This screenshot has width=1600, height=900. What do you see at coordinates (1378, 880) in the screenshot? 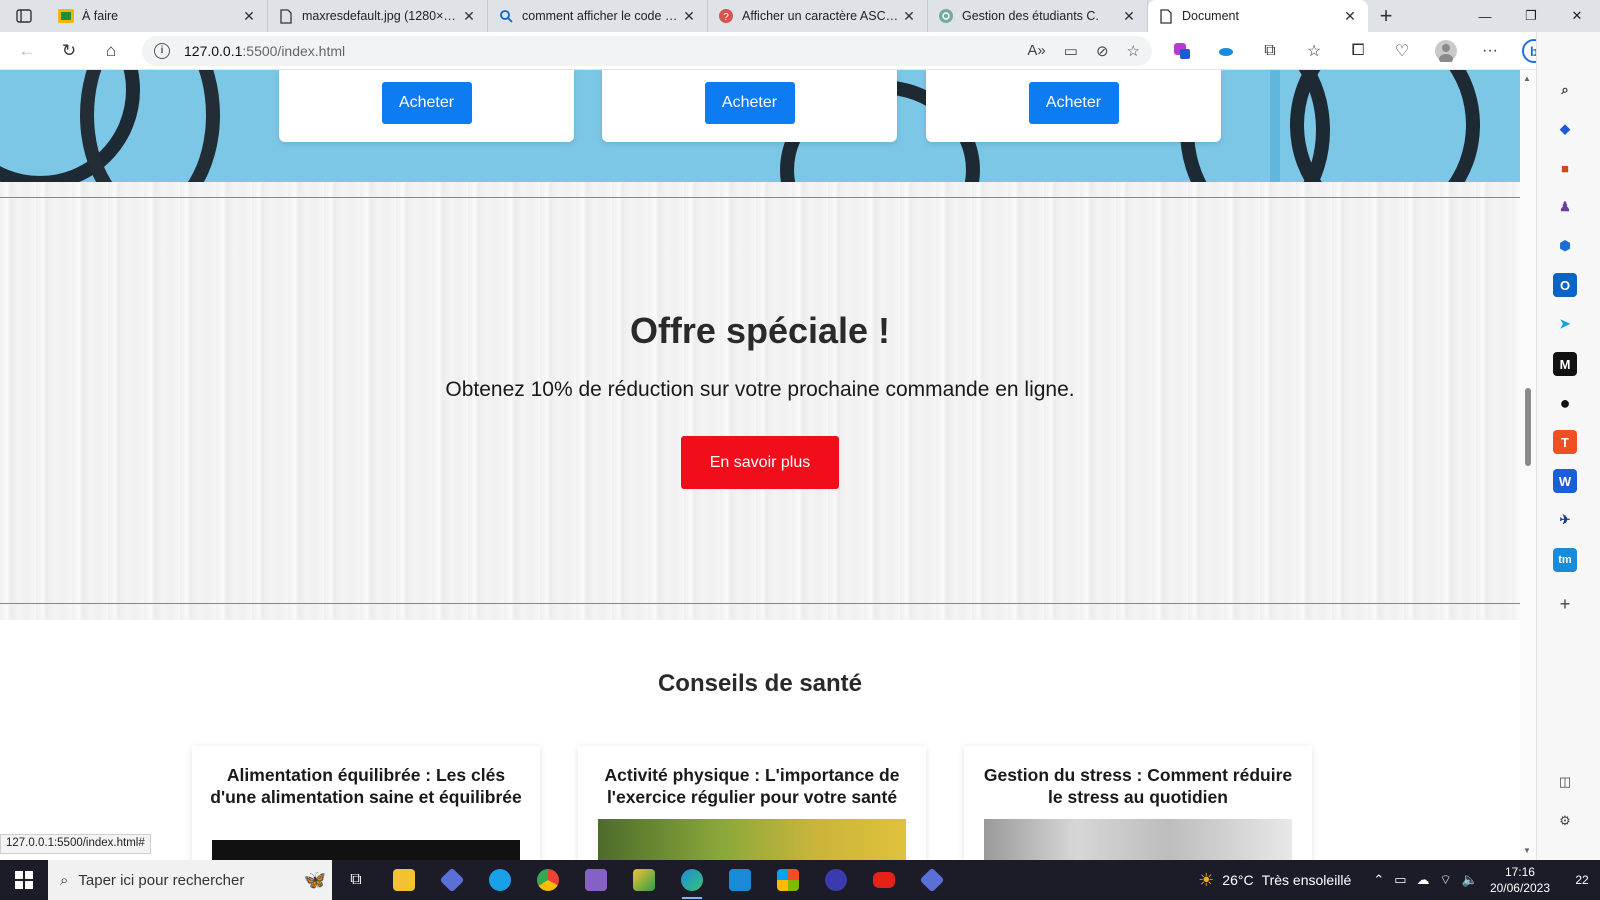
I see `chevron-up-icon: ⌃` at bounding box center [1378, 880].